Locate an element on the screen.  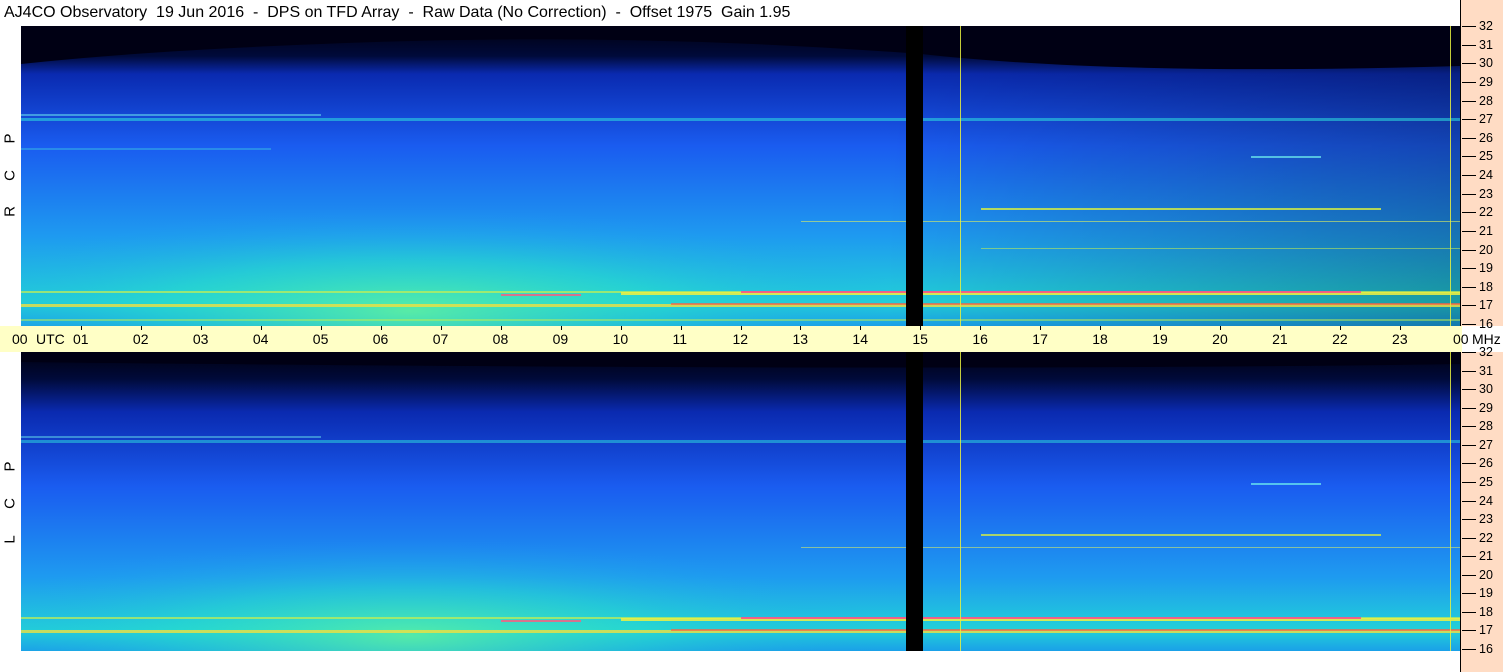
freq-label: 27 is located at coordinates (1486, 119).